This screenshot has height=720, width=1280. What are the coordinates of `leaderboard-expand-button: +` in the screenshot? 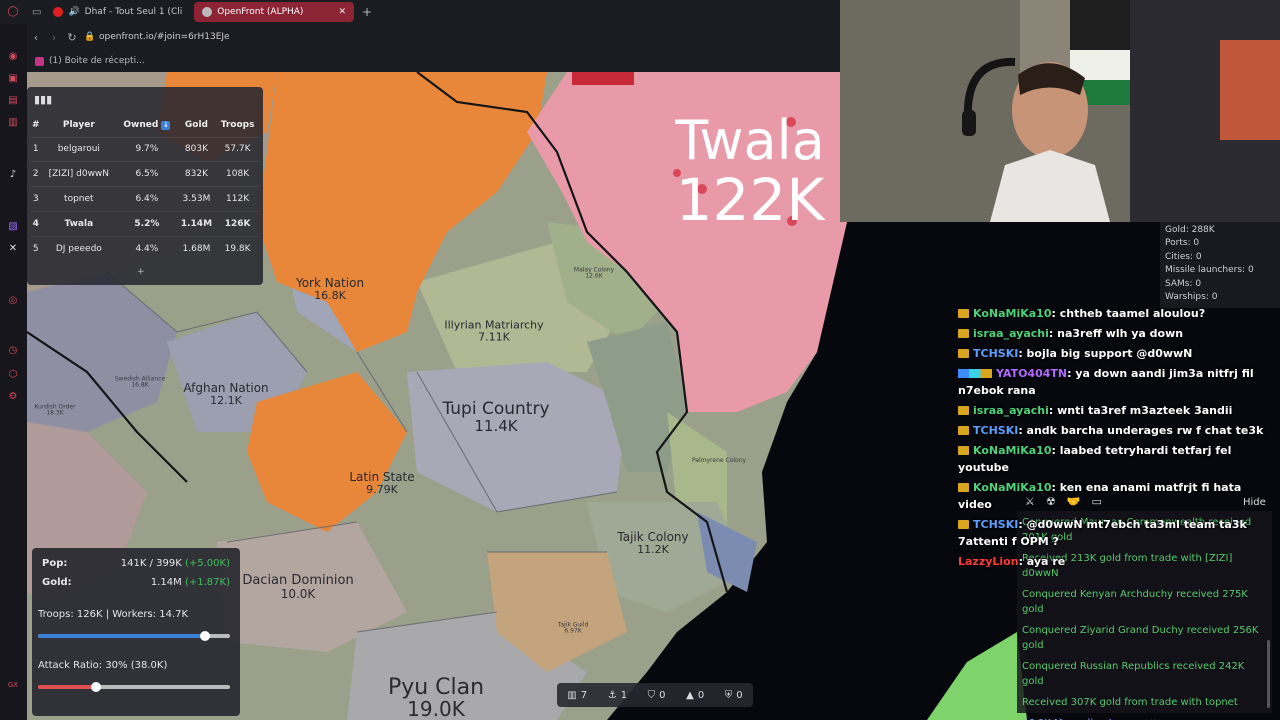 It's located at (141, 272).